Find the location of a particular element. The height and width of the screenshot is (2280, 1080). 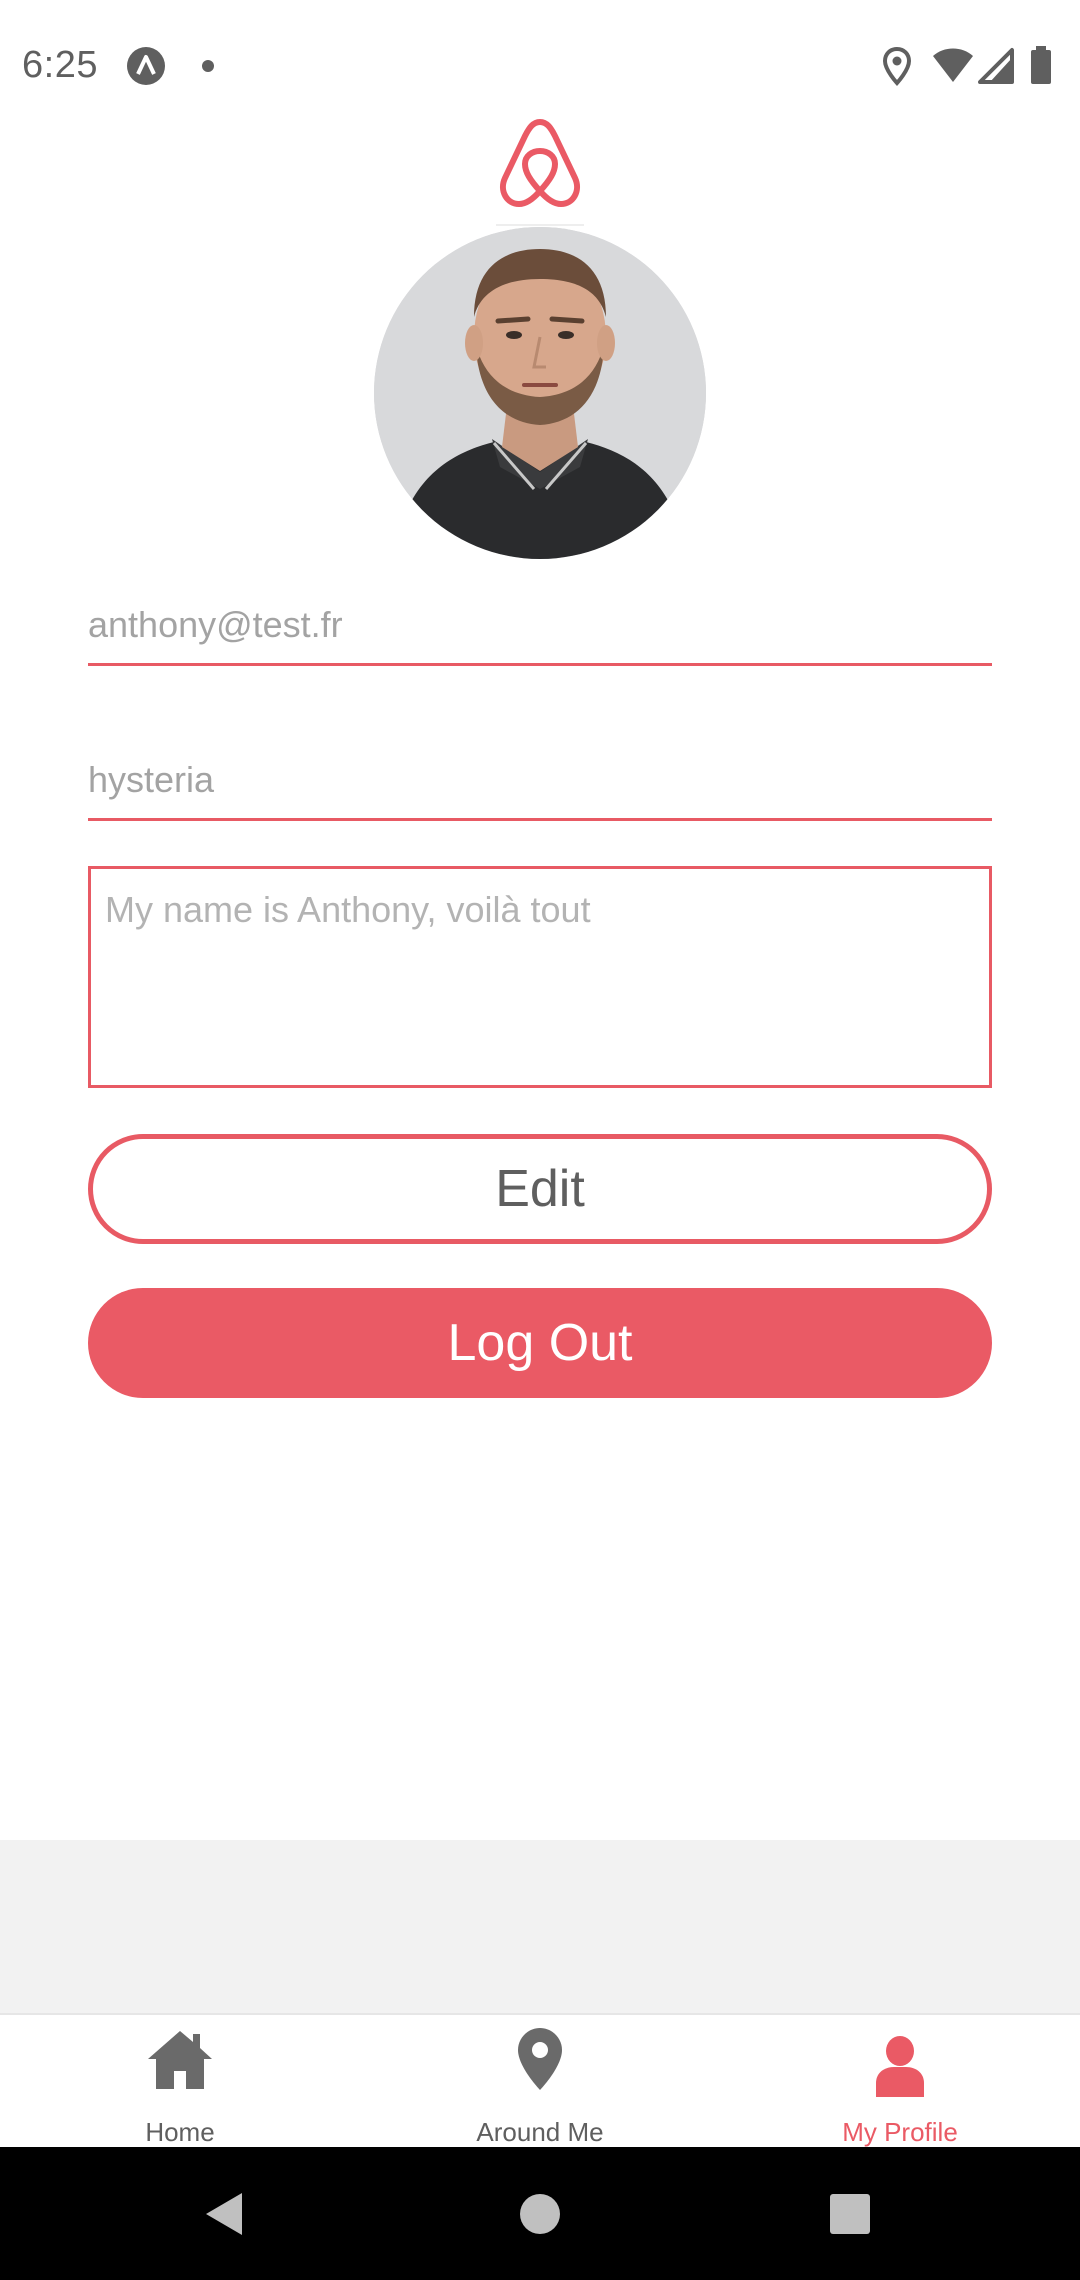

logout-button: Log Out is located at coordinates (540, 1343).